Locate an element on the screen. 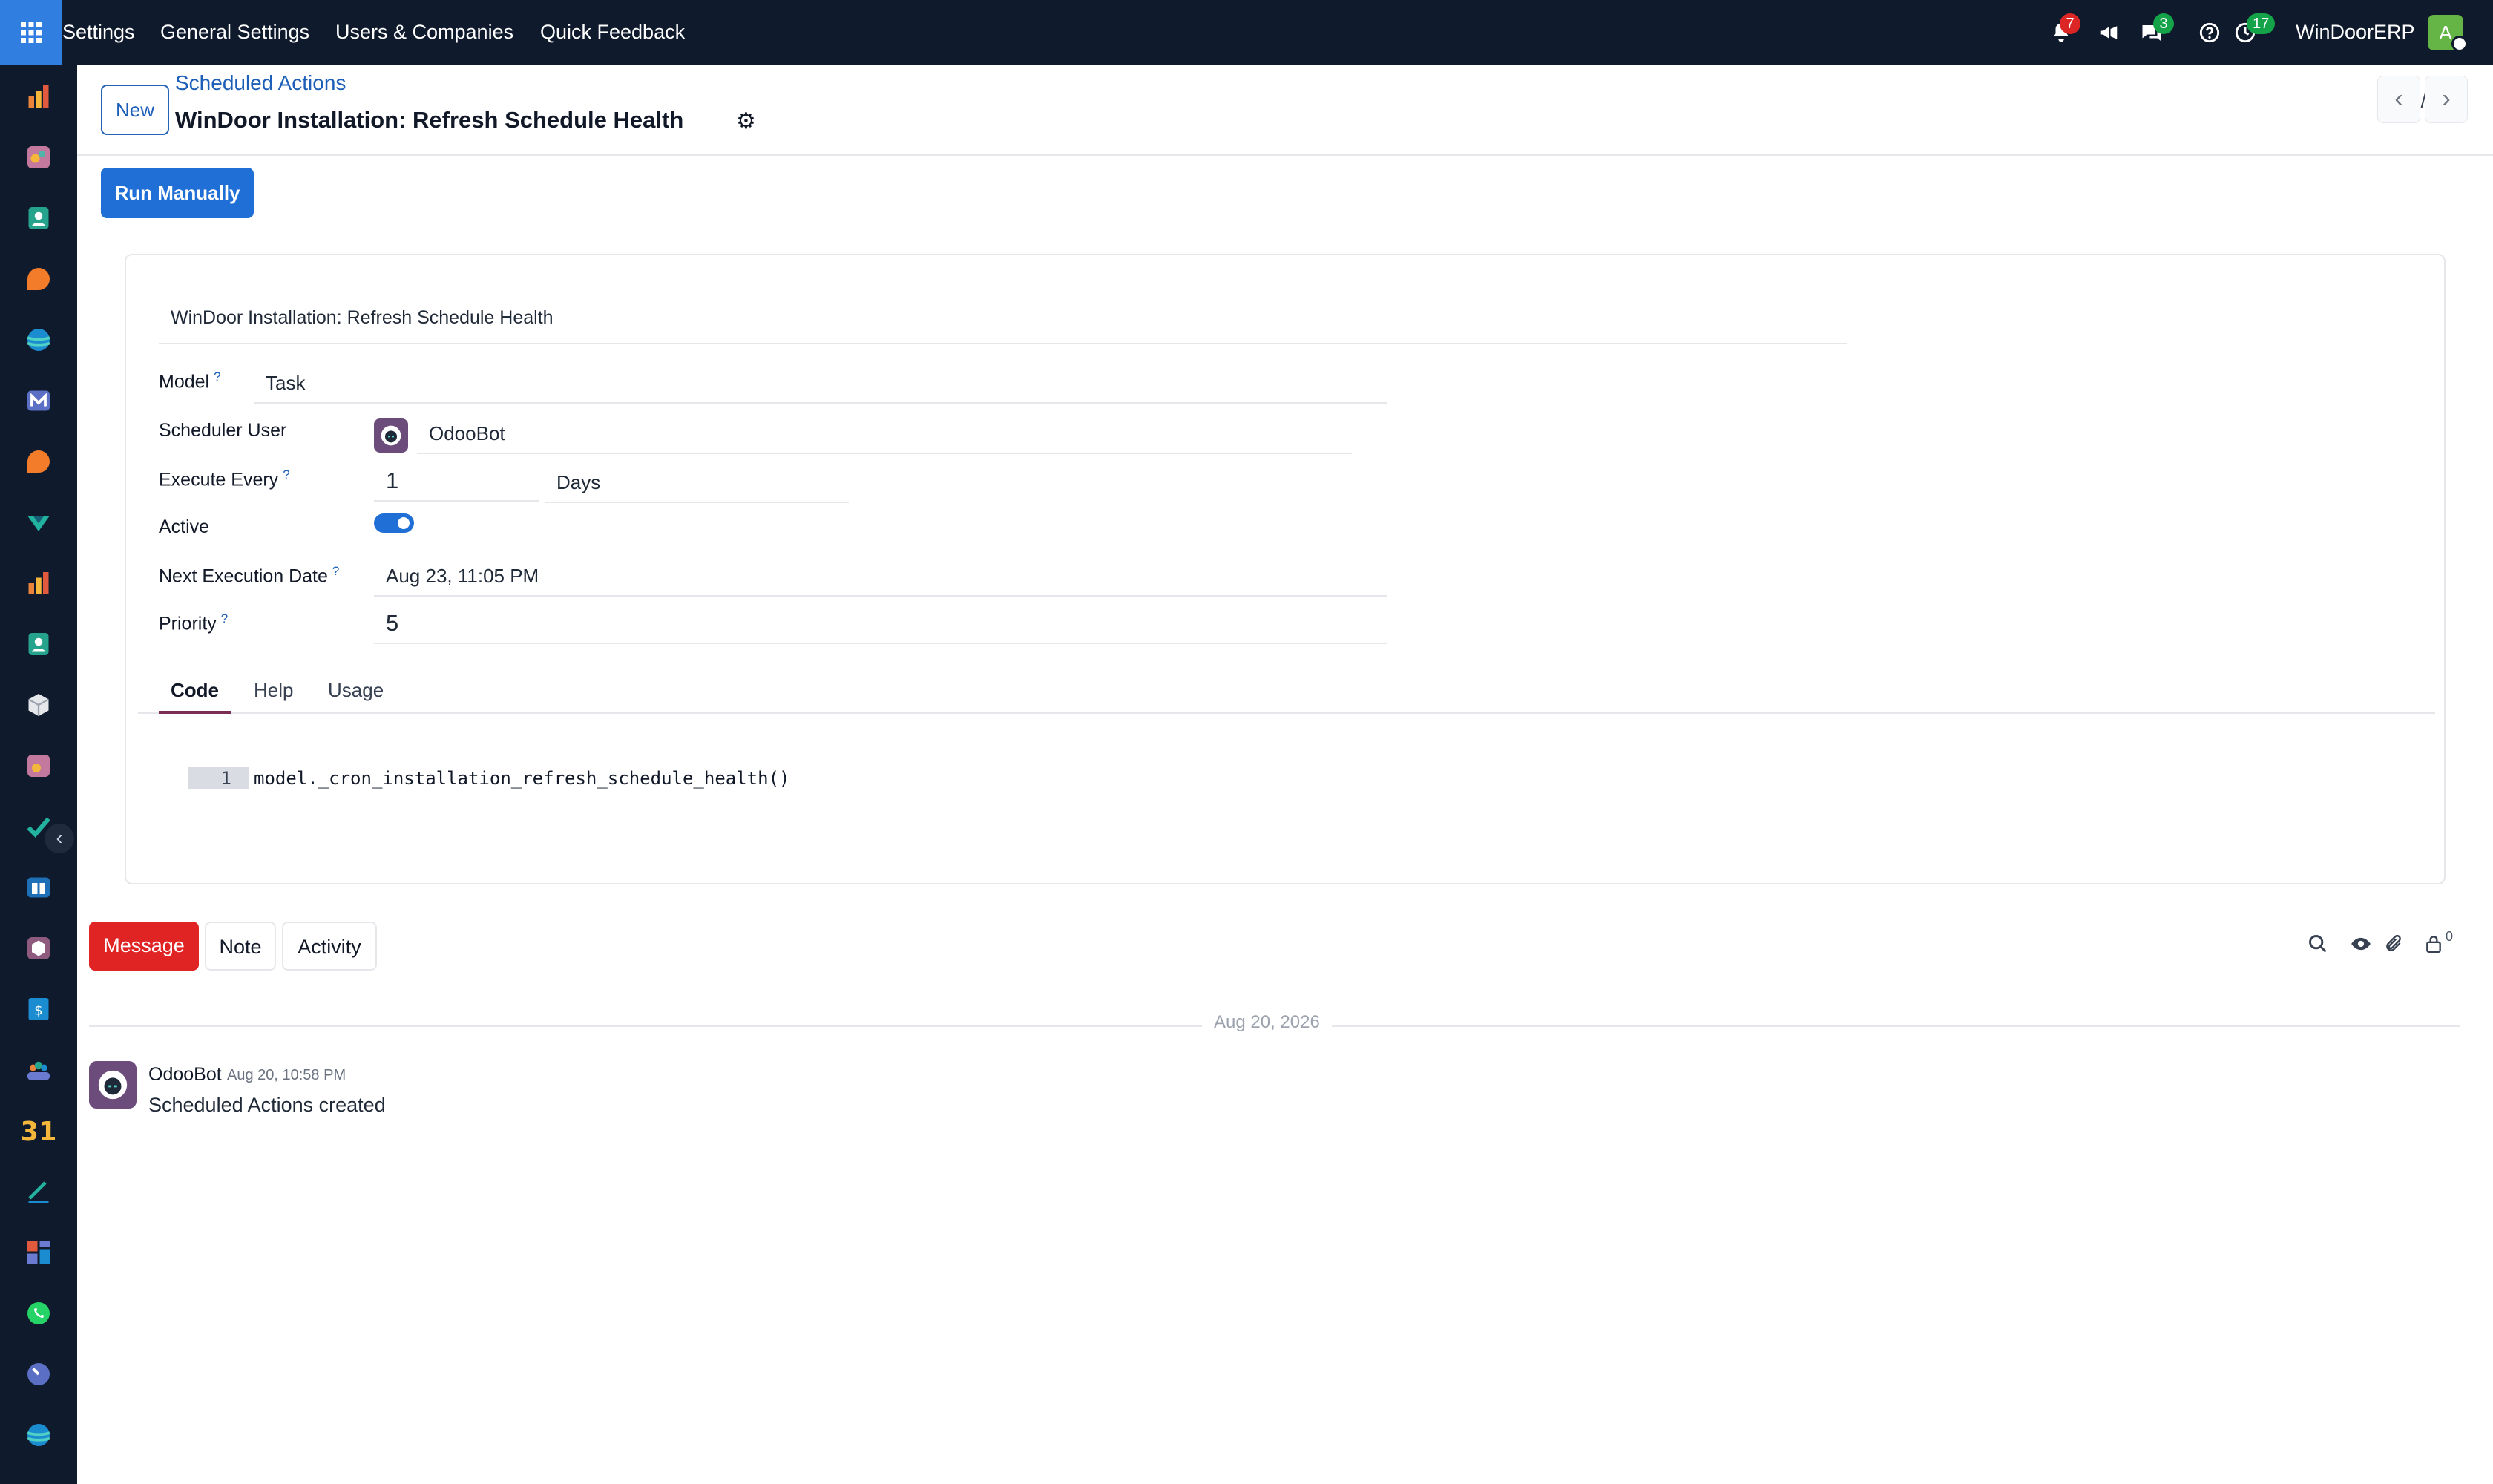 Image resolution: width=2493 pixels, height=1484 pixels. team-app-icon is located at coordinates (38, 1070).